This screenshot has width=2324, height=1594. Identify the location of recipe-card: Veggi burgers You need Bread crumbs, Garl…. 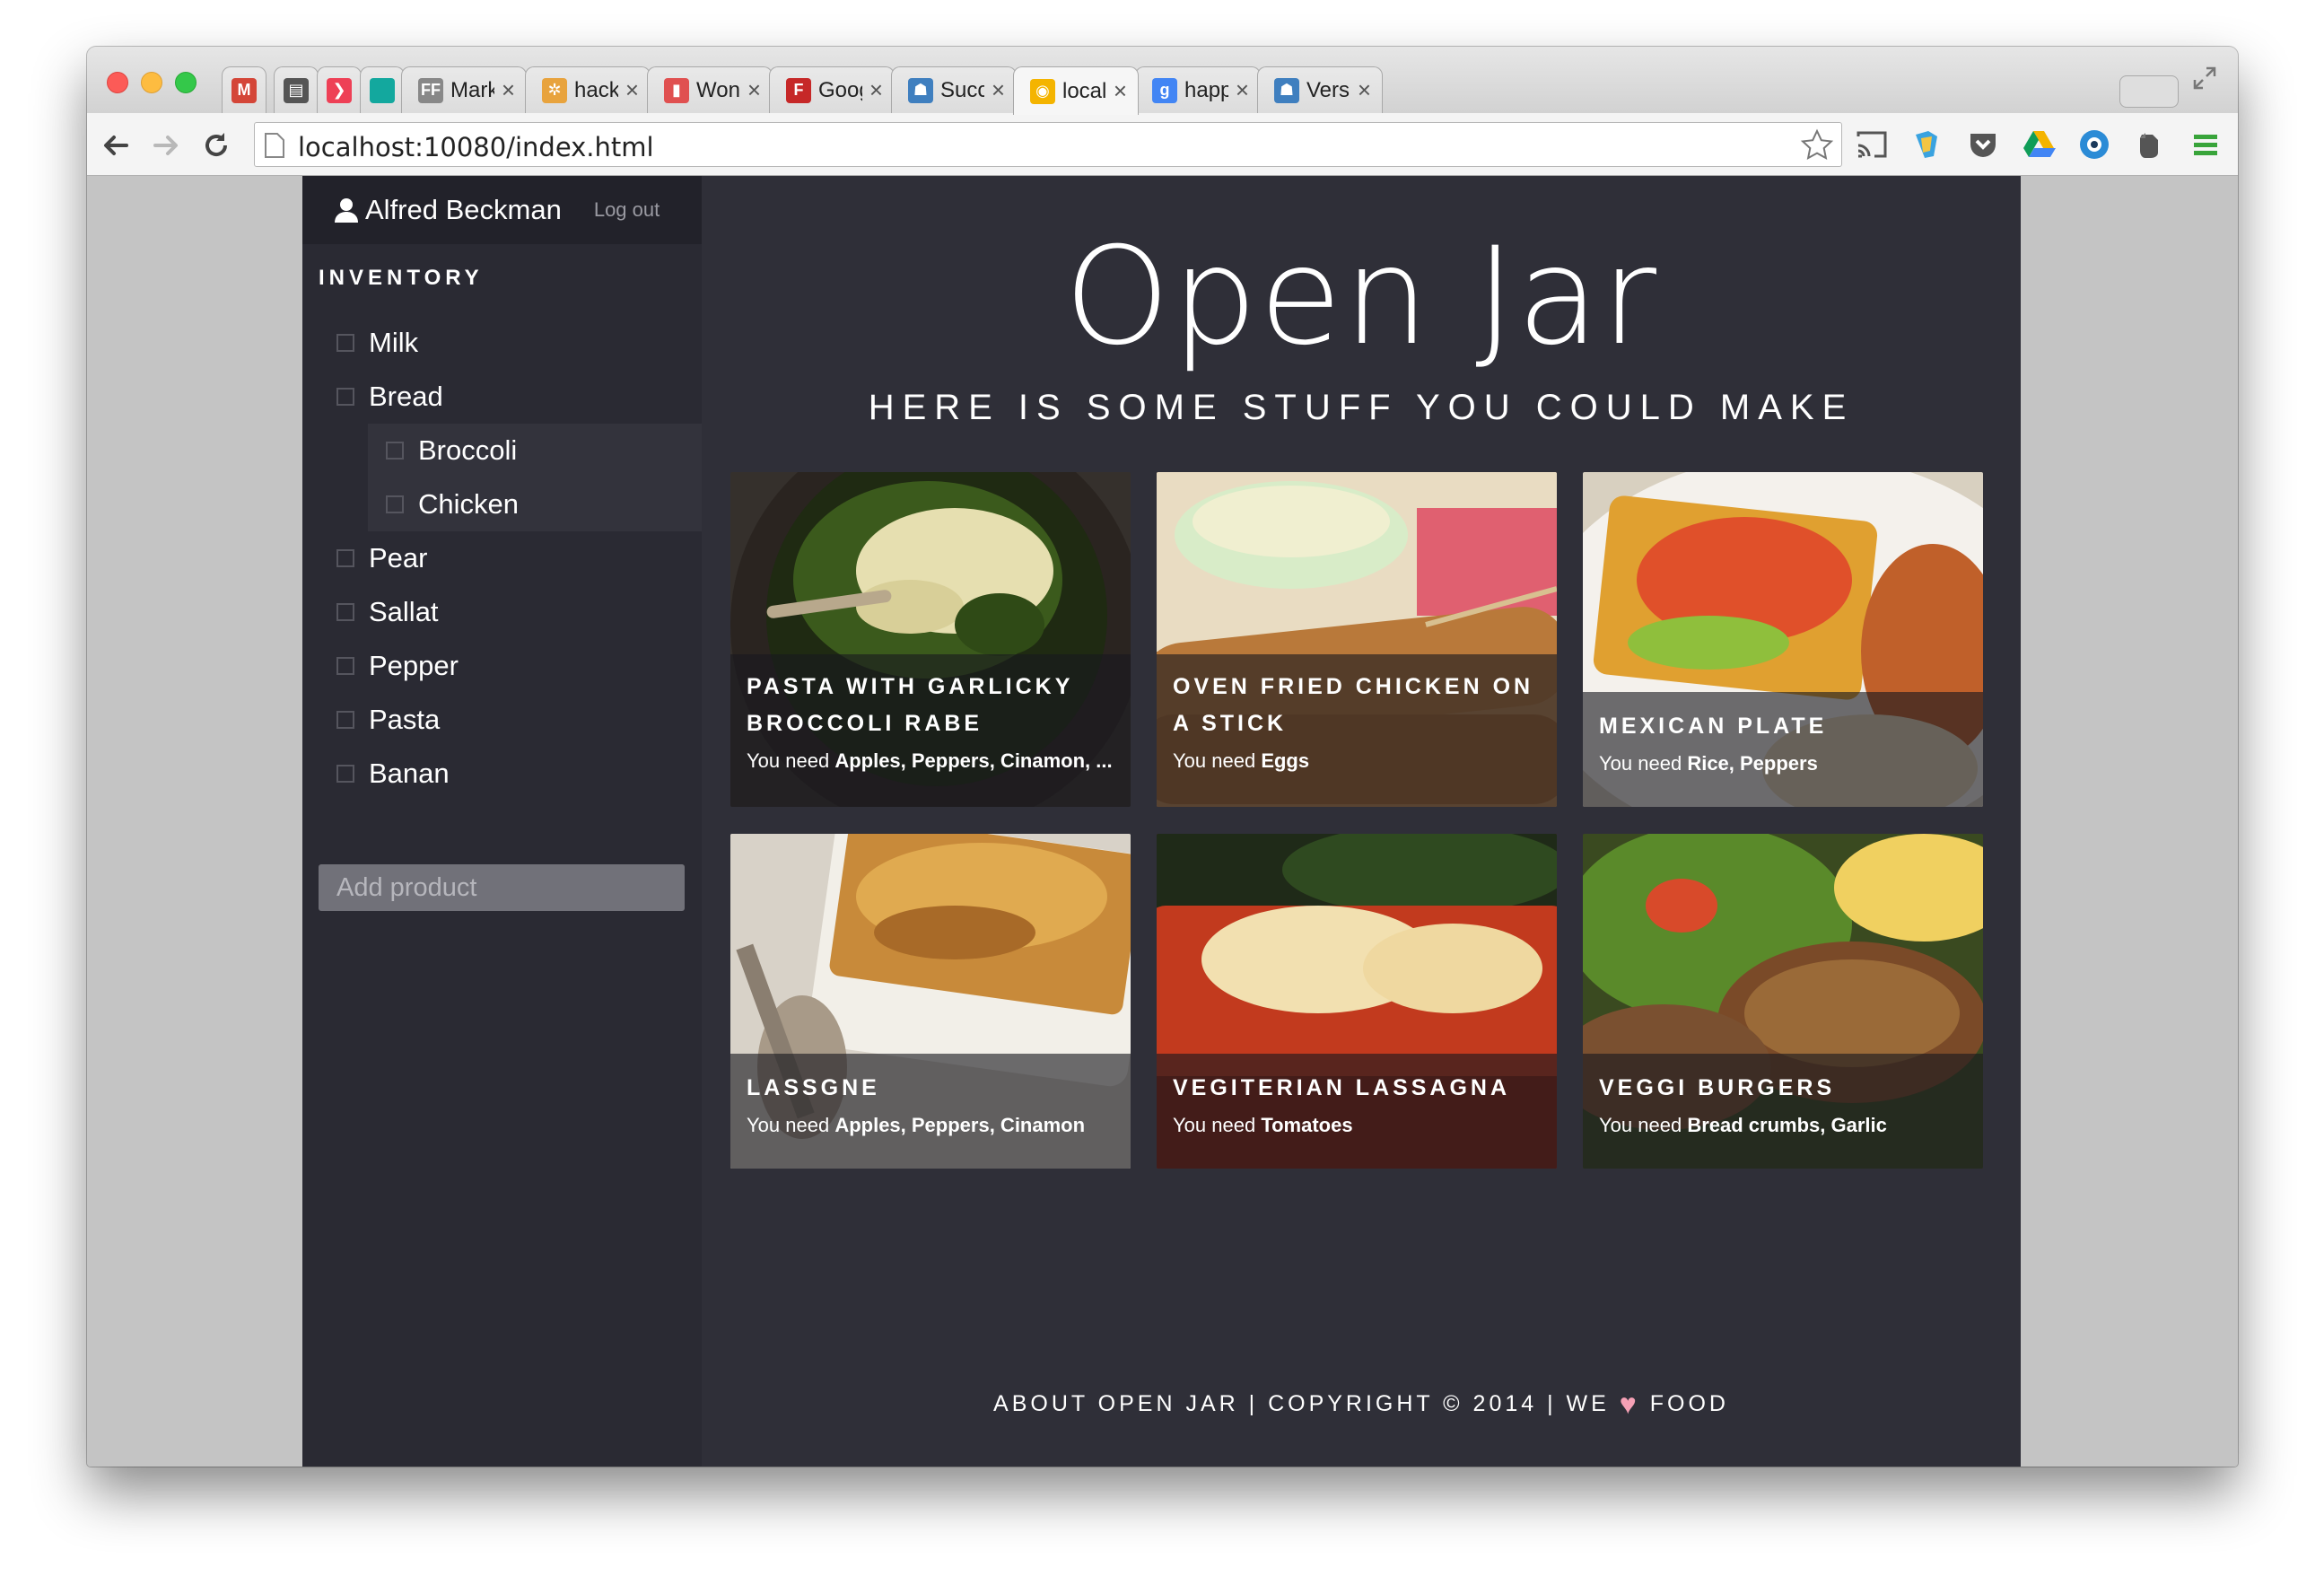
(1783, 1002).